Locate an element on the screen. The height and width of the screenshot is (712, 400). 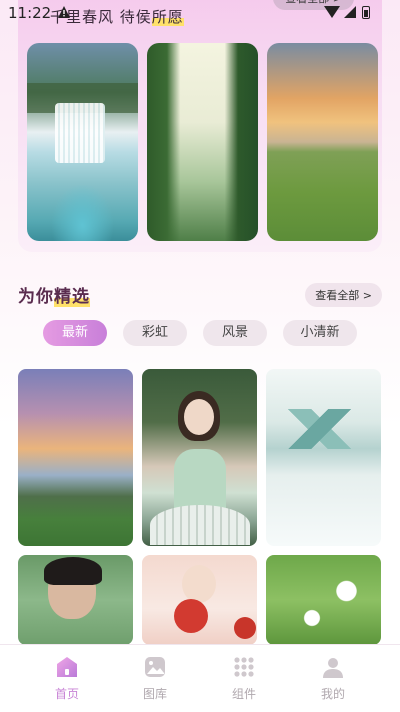
featured-thumb-waterfall is located at coordinates (82, 142).